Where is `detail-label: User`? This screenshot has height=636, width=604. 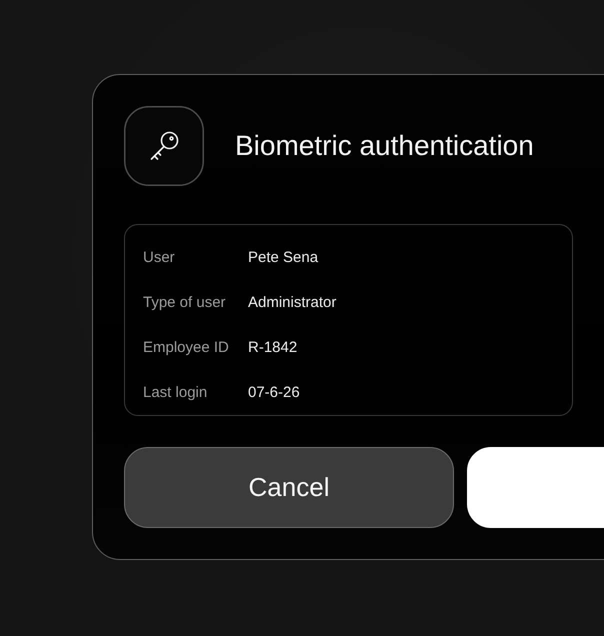 detail-label: User is located at coordinates (159, 257).